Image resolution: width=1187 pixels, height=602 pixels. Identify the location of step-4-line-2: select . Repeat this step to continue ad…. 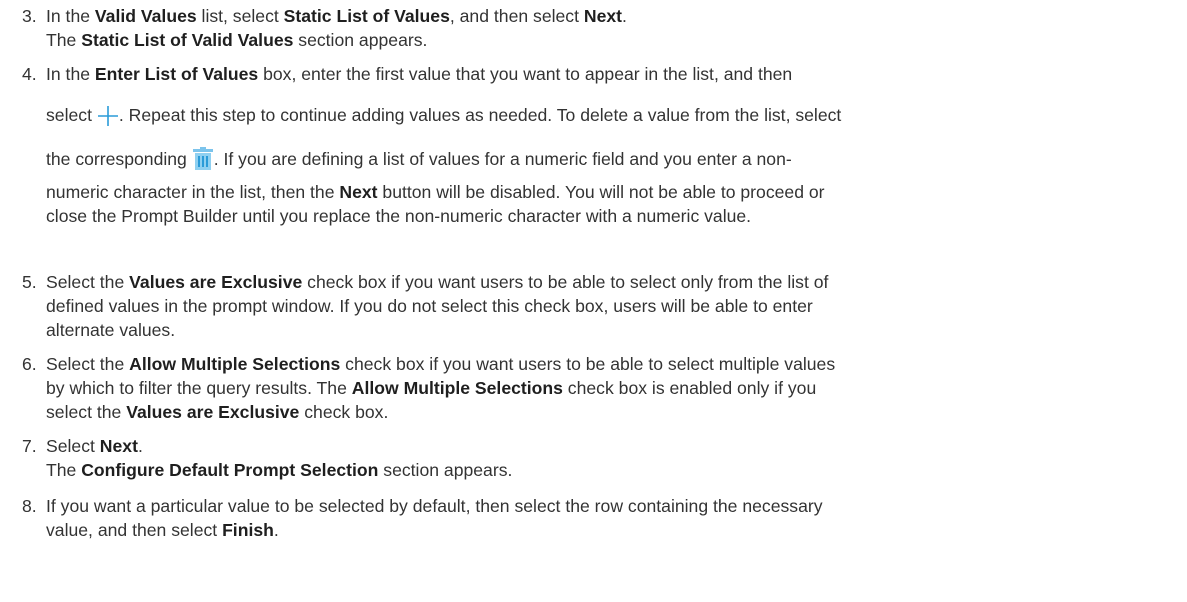
(612, 115).